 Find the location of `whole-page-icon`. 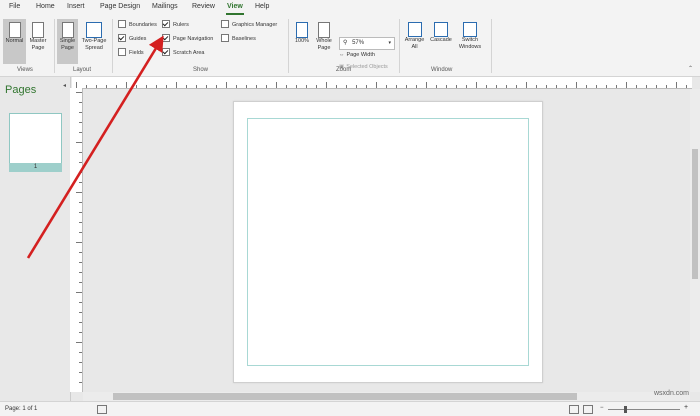

whole-page-icon is located at coordinates (324, 30).